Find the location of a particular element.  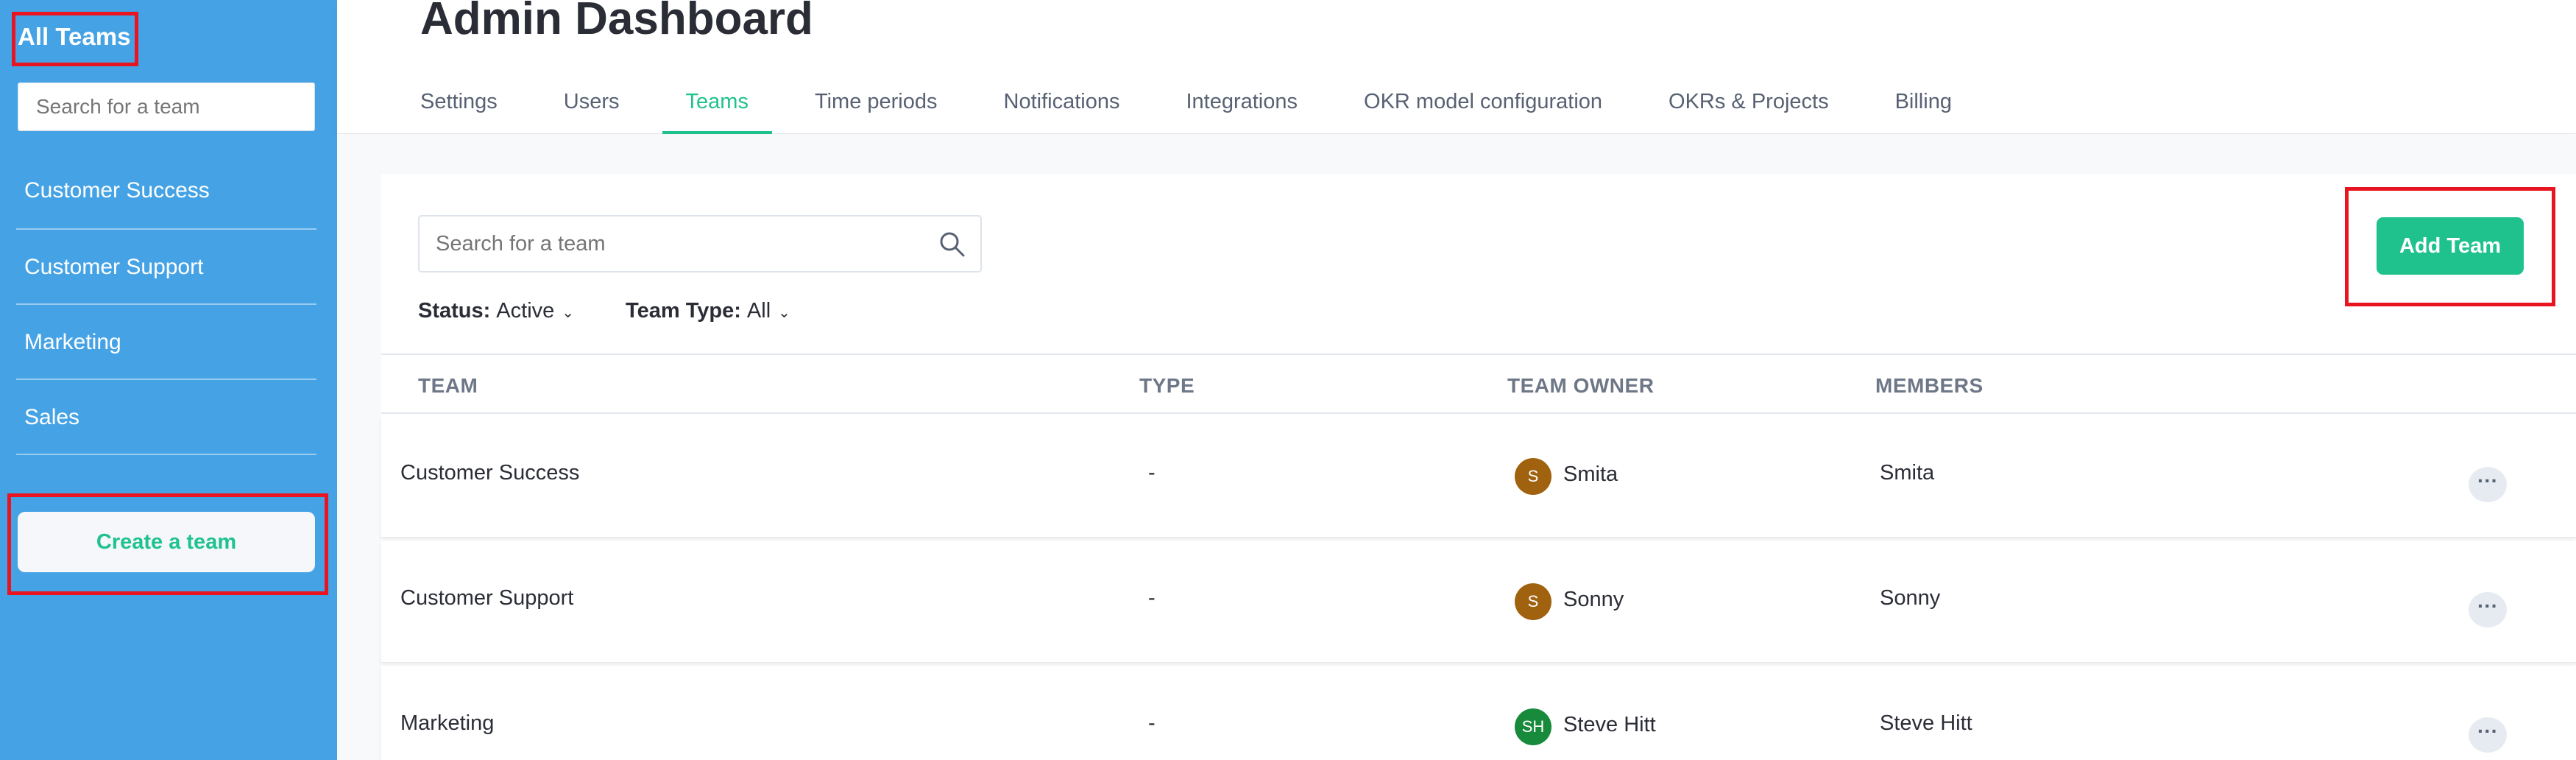

team-type-filter-value: All is located at coordinates (758, 311).